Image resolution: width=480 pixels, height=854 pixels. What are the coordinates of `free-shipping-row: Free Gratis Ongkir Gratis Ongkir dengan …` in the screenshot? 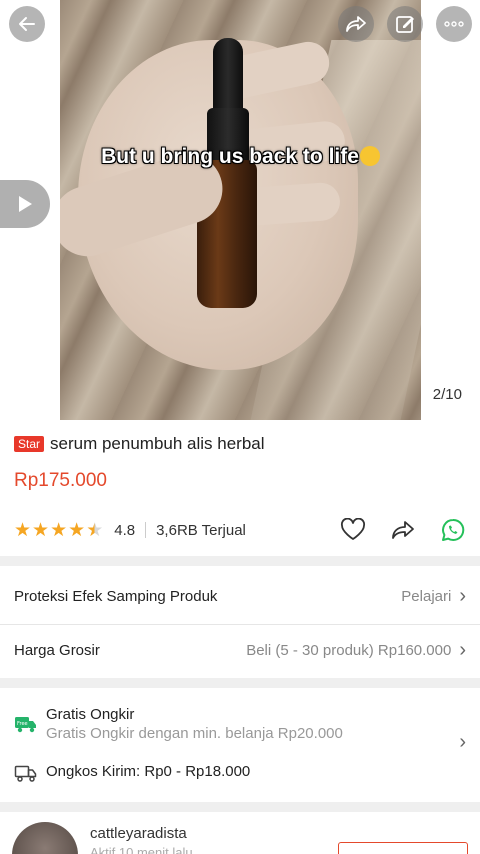 It's located at (240, 729).